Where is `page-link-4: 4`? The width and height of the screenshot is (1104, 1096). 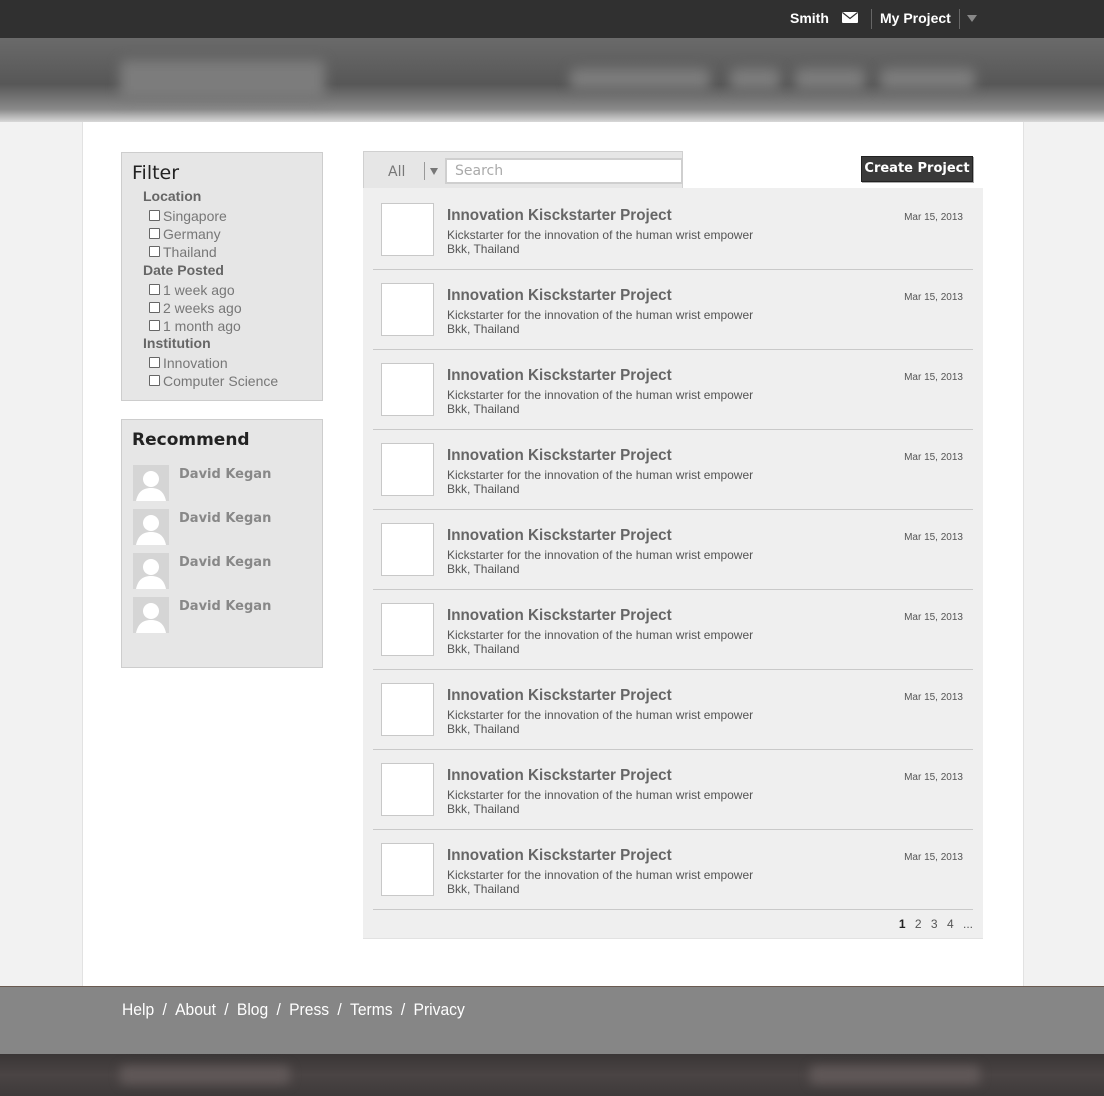
page-link-4: 4 is located at coordinates (950, 924).